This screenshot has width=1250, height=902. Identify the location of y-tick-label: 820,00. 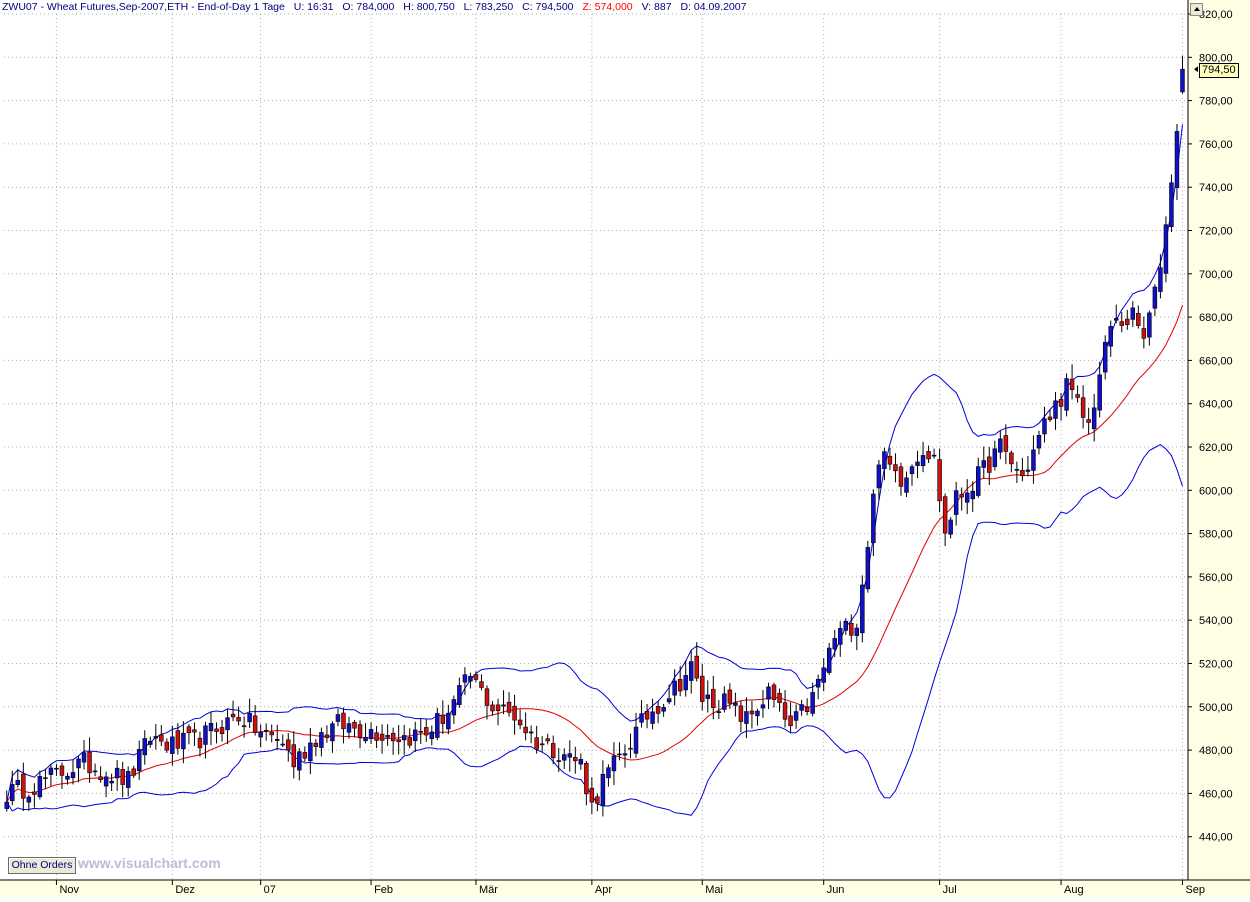
(1216, 15).